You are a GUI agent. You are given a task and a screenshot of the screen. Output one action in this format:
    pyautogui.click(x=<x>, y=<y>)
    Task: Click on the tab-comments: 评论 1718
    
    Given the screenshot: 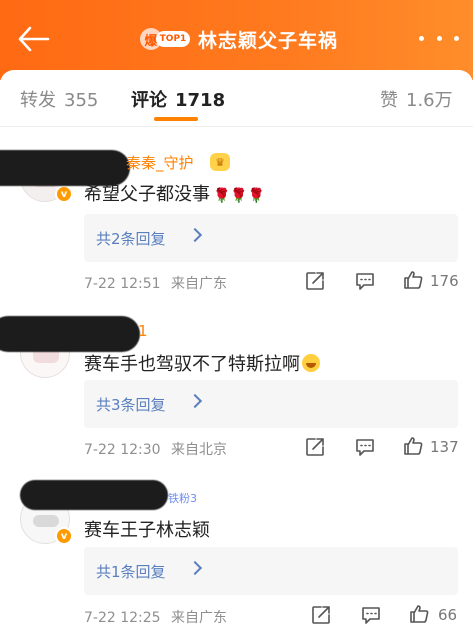 What is the action you would take?
    pyautogui.click(x=178, y=99)
    